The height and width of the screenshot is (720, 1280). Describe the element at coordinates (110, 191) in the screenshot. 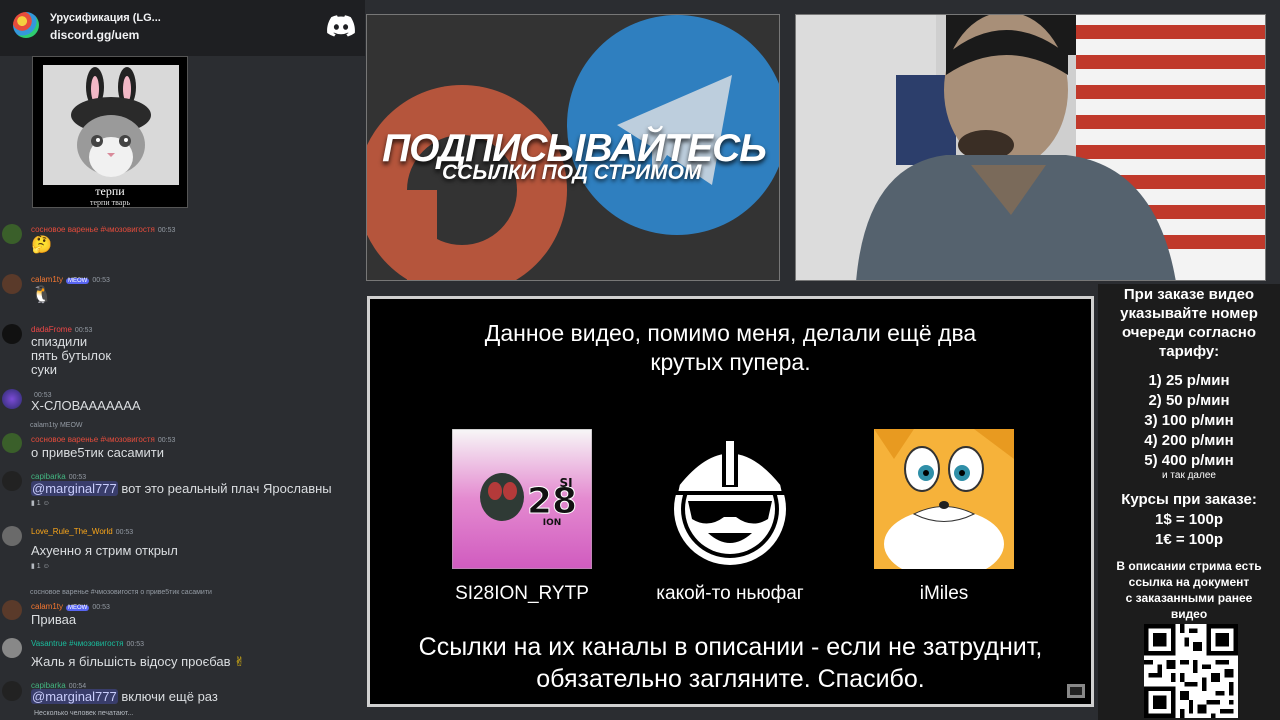

I see `meme-caption: терпи` at that location.